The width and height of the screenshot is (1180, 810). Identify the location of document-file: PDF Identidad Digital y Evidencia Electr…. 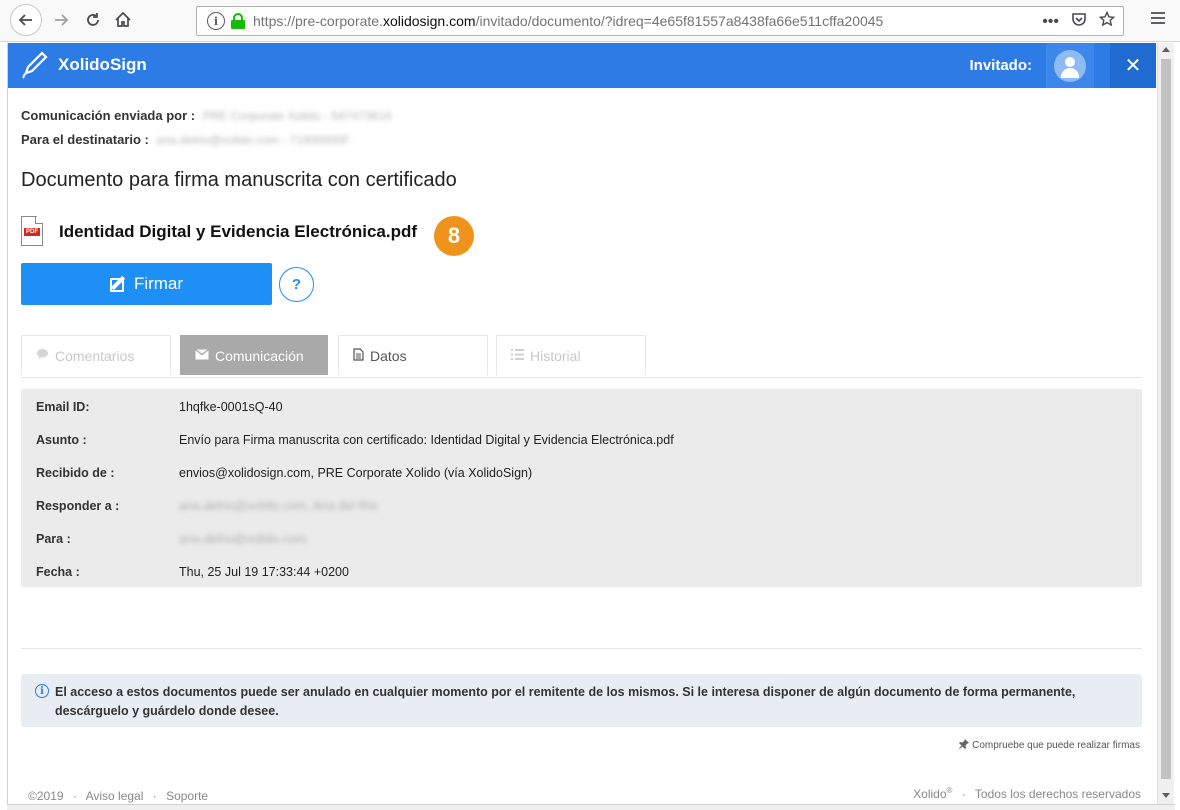
(219, 232).